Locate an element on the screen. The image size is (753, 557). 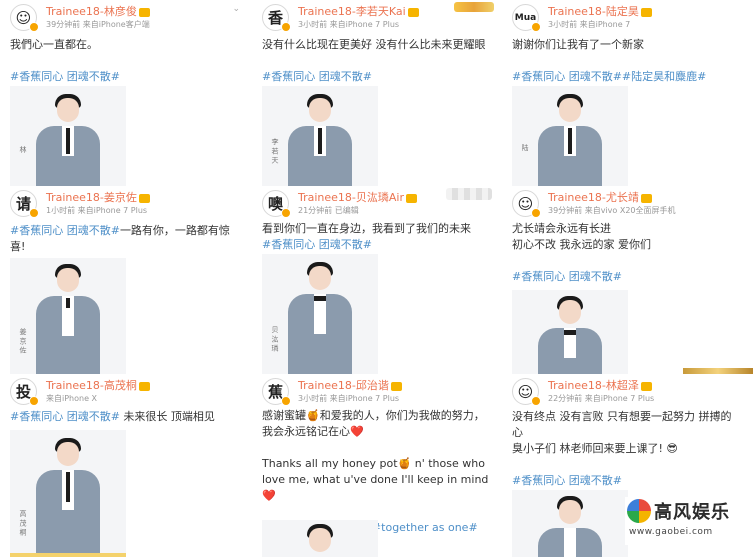
text-line: 看到你们一直在身边，我看到了我们的未来 is located at coordinates (366, 228).